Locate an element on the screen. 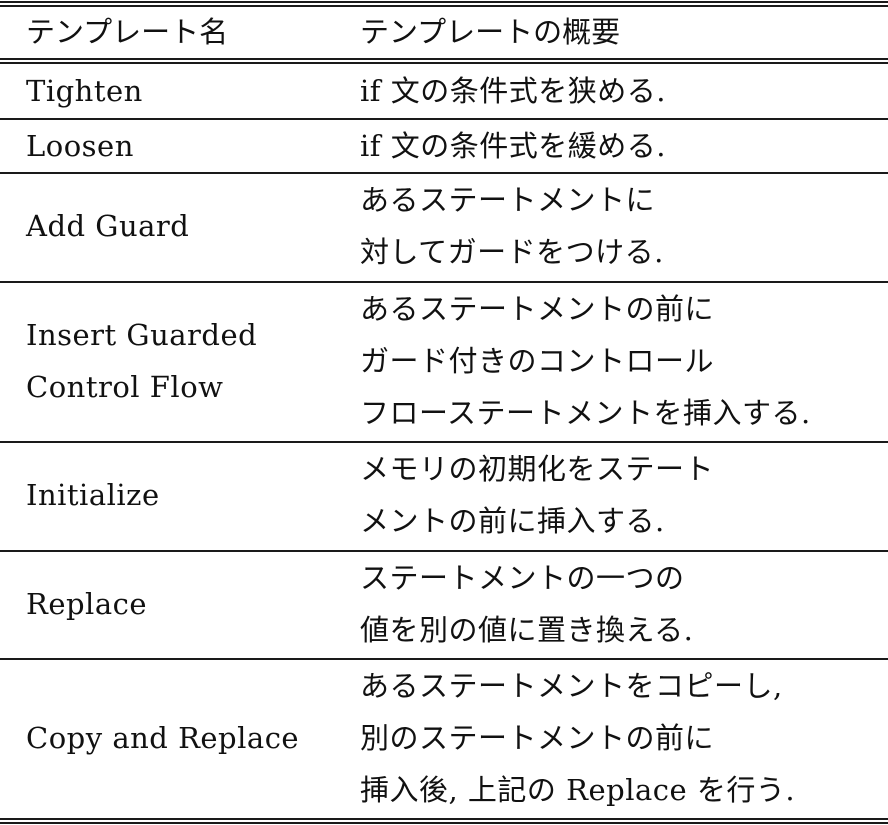 The height and width of the screenshot is (825, 888). template-description-line: あるステートメントをコピーし, is located at coordinates (571, 686).